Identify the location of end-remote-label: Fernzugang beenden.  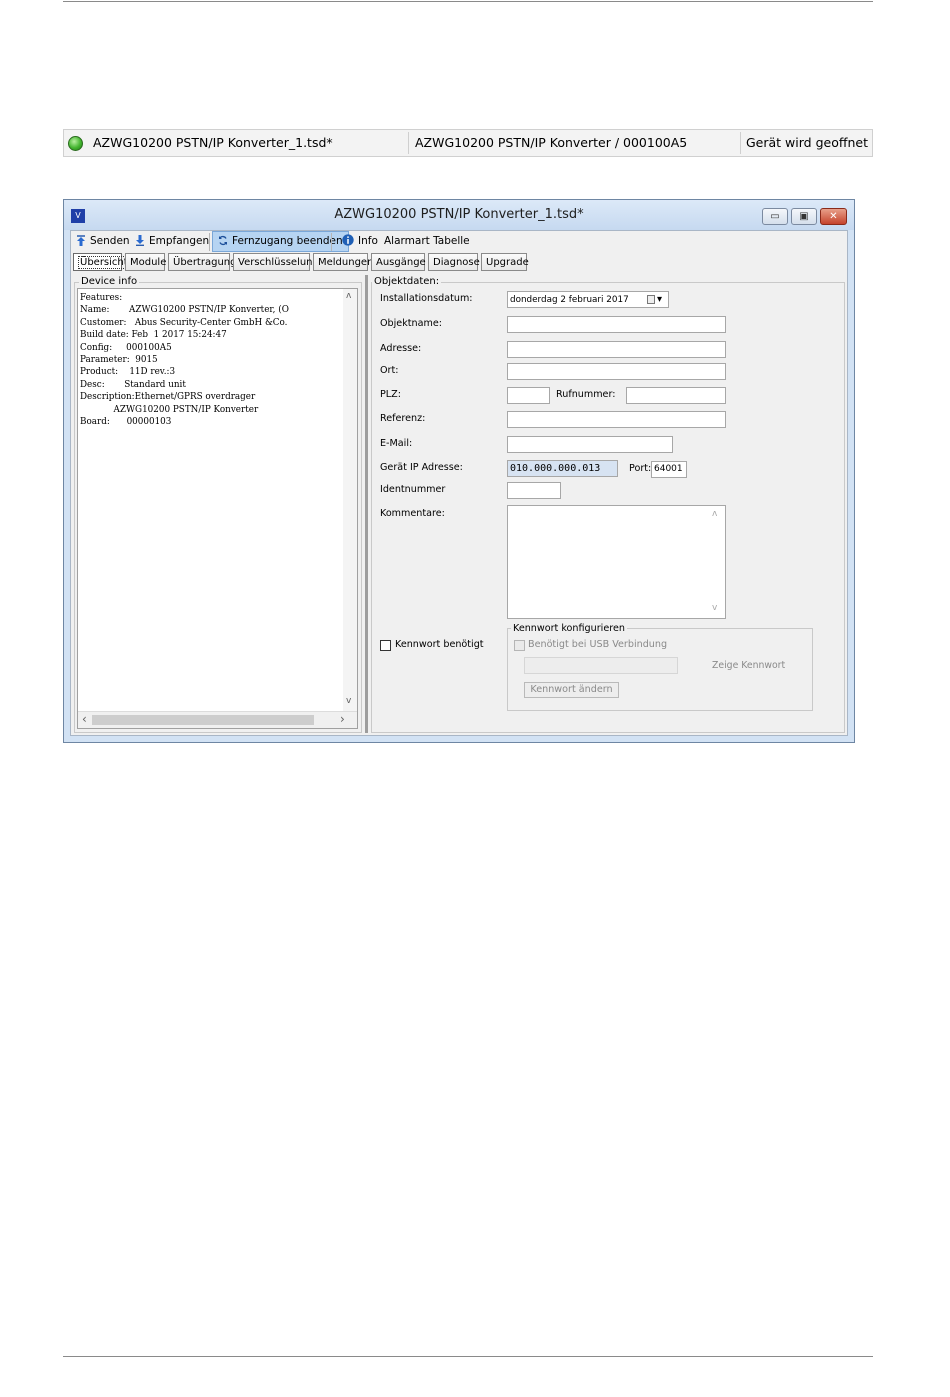
(287, 241).